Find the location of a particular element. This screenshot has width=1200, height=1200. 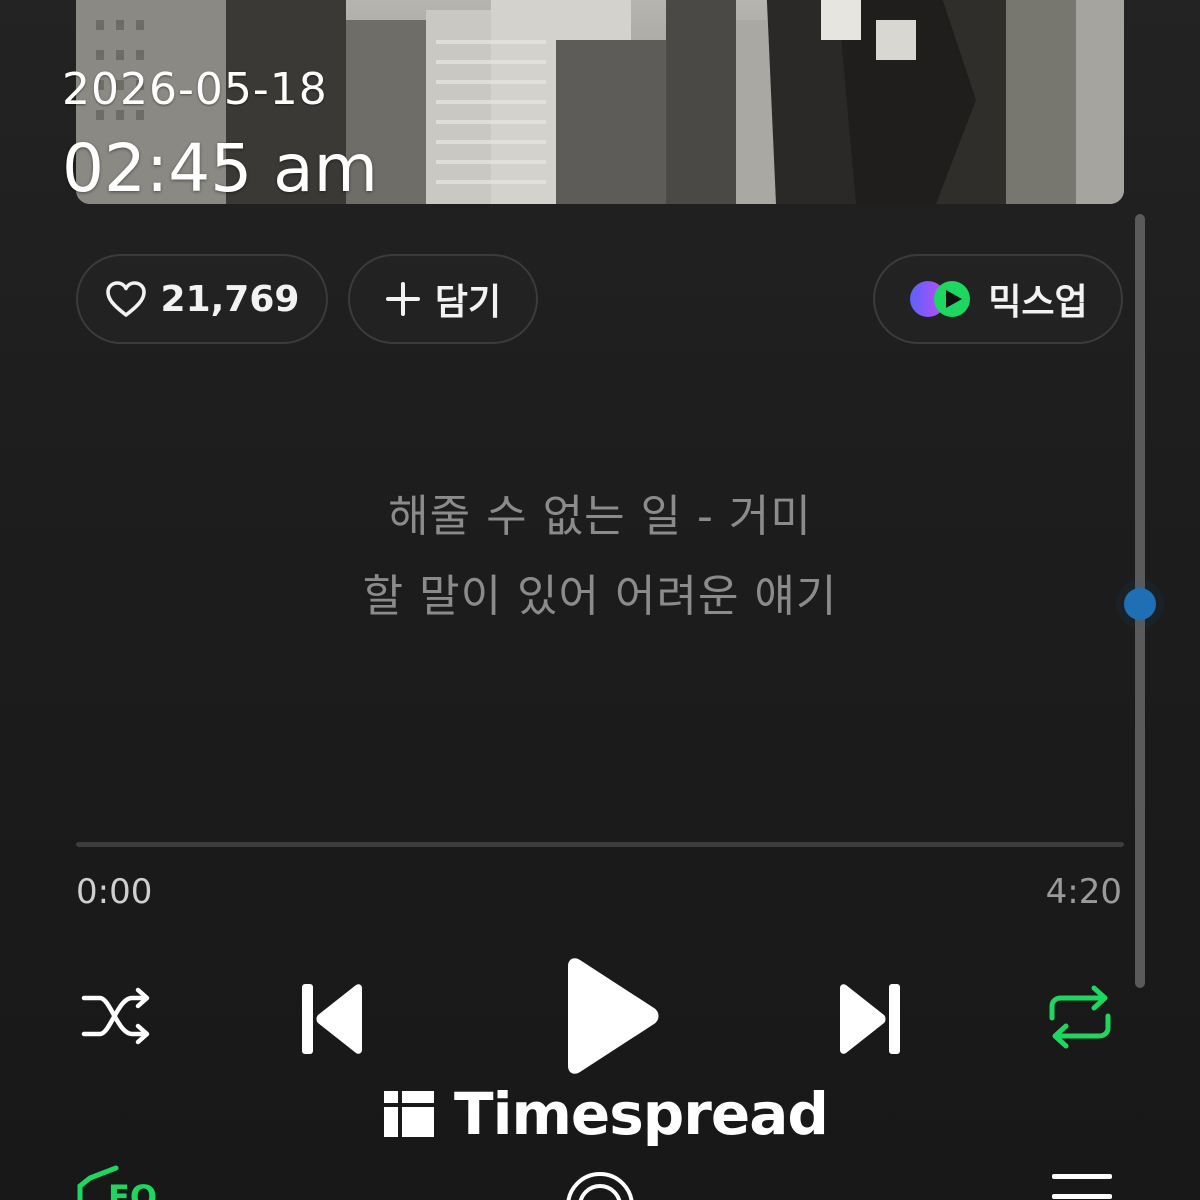

overlay-date: 2026-05-18 is located at coordinates (195, 89).